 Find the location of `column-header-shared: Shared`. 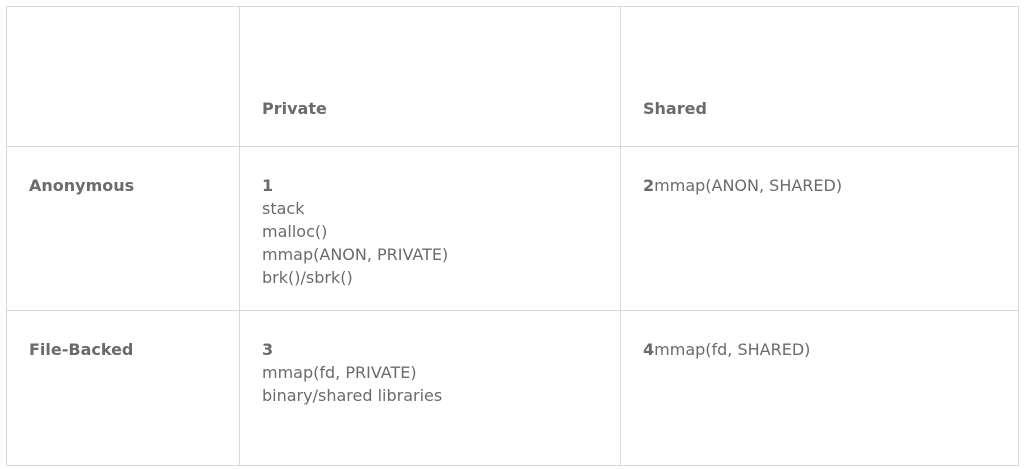

column-header-shared: Shared is located at coordinates (675, 108).